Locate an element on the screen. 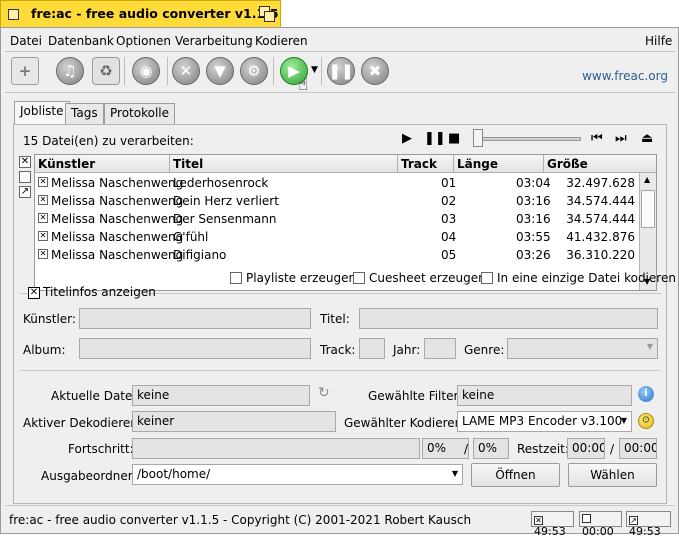  choose-button: Wählen is located at coordinates (612, 475).